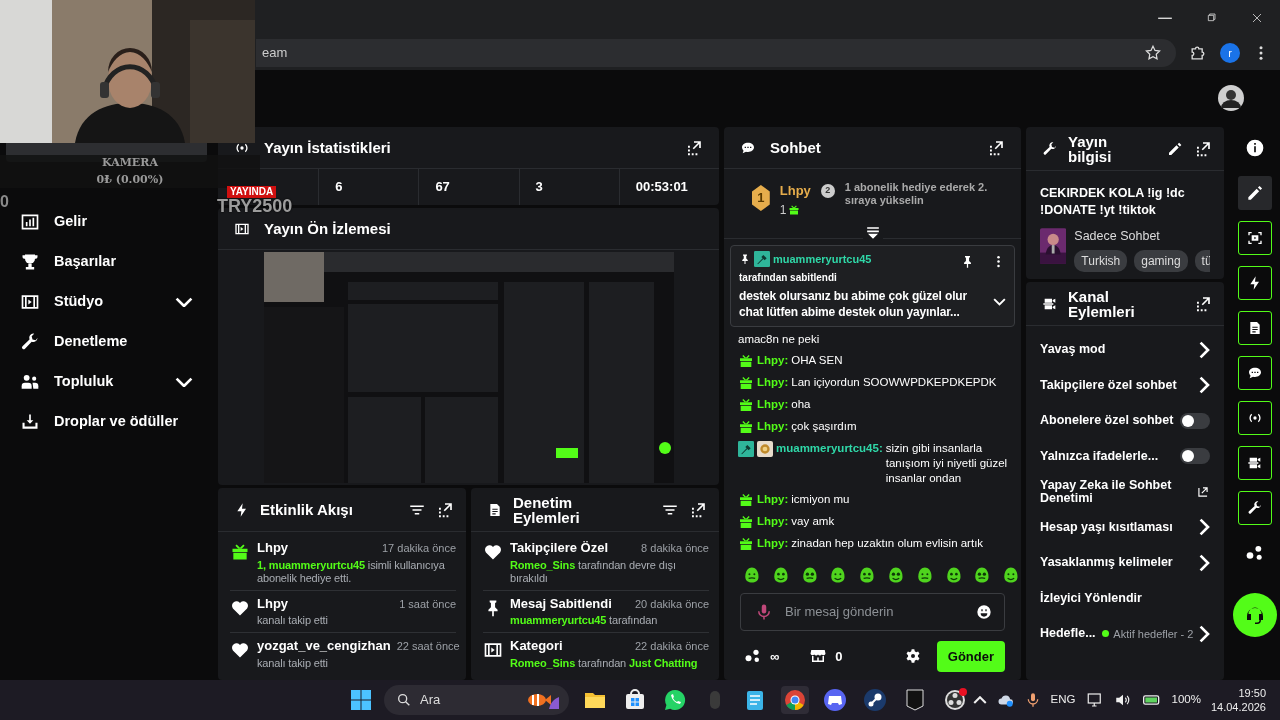  What do you see at coordinates (761, 198) in the screenshot?
I see `rank-badge: 1` at bounding box center [761, 198].